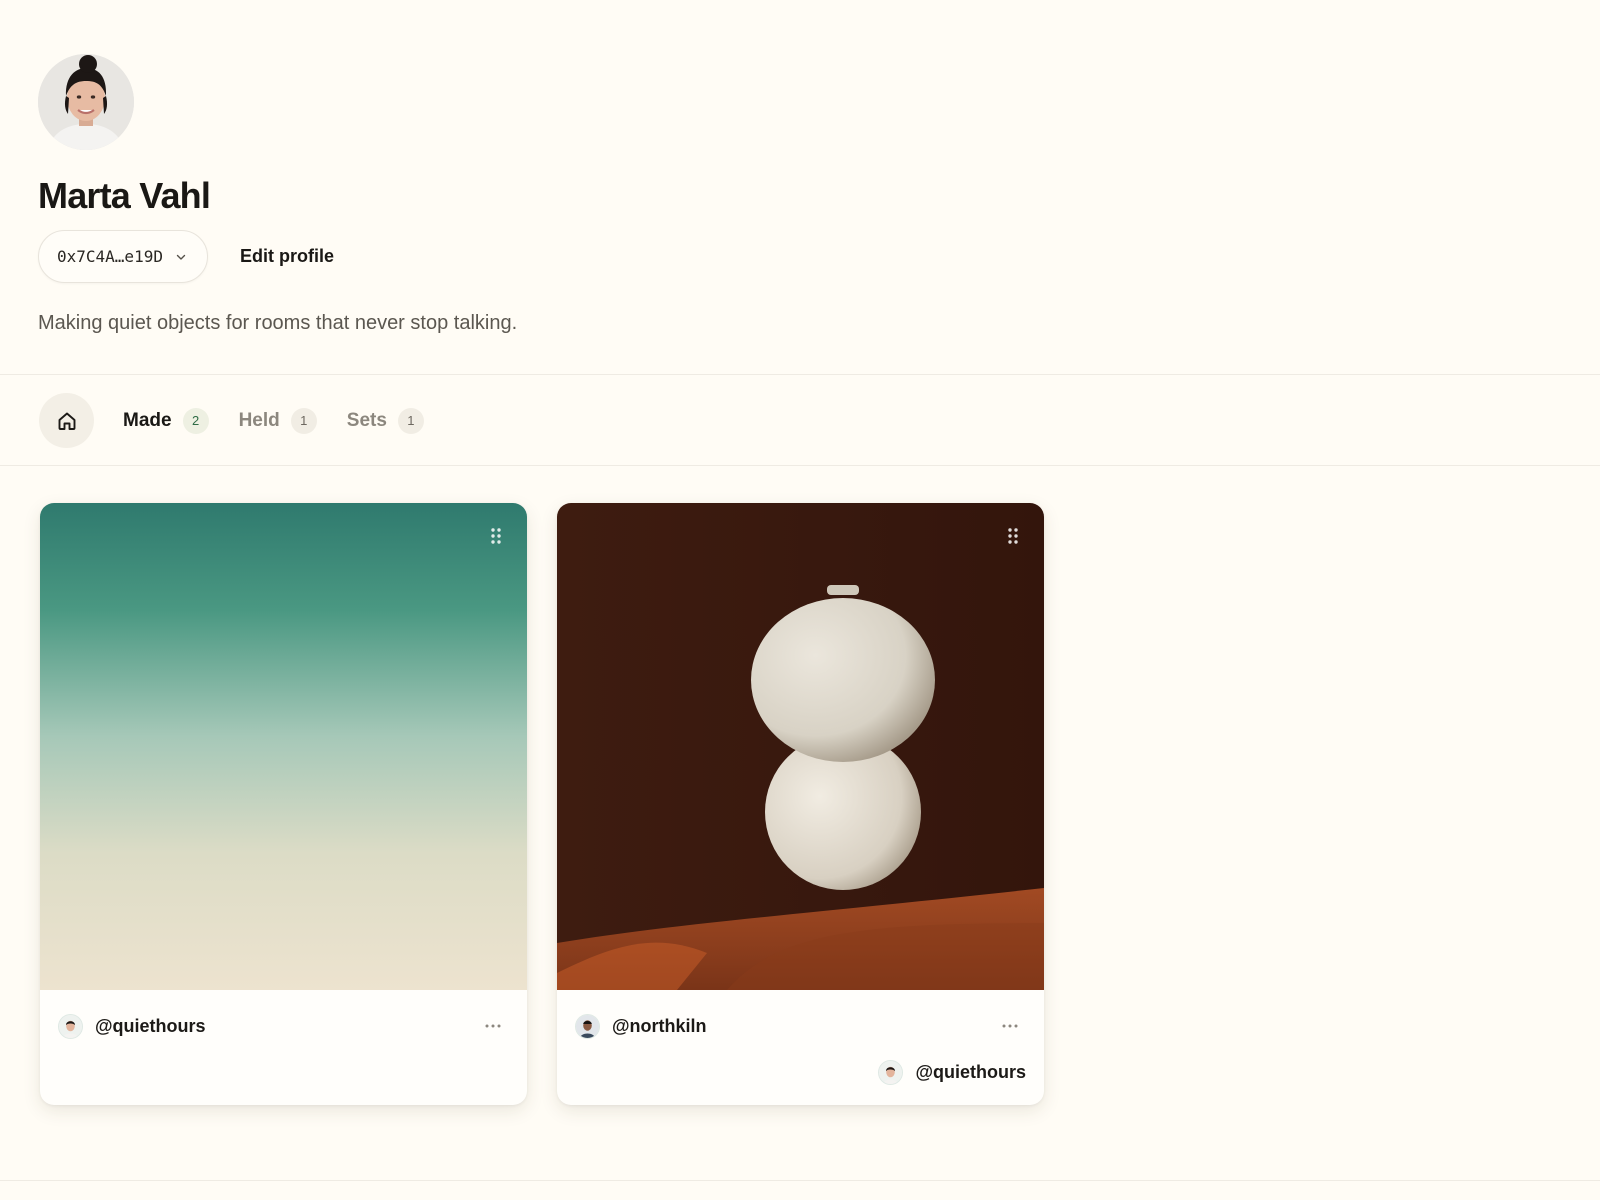 This screenshot has height=1200, width=1600. Describe the element at coordinates (800, 1026) in the screenshot. I see `creator-row: @northkiln` at that location.